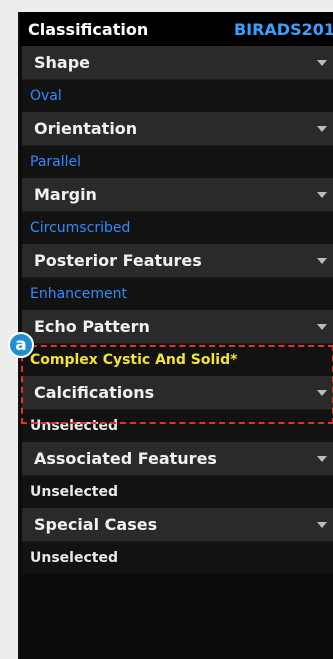  What do you see at coordinates (177, 360) in the screenshot?
I see `group-value: Complex Cystic And Solid*` at bounding box center [177, 360].